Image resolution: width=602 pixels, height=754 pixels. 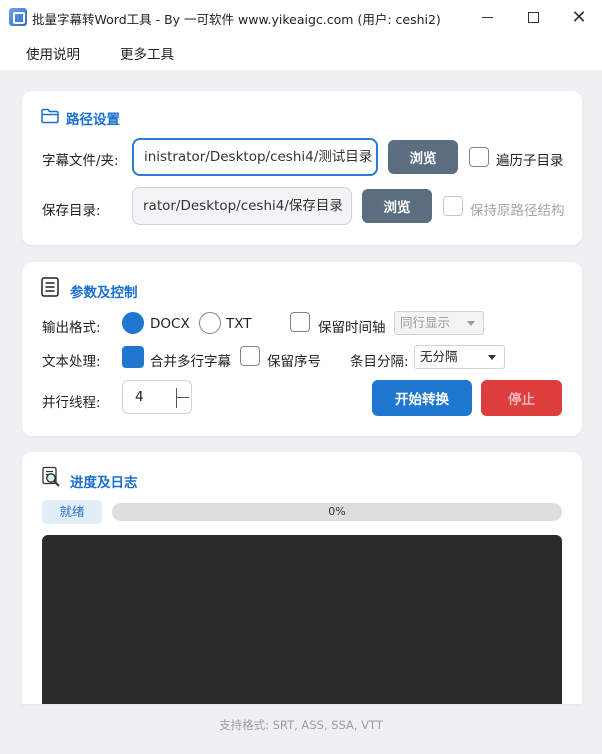 I want to click on threads-label: 并行线程:, so click(x=71, y=403).